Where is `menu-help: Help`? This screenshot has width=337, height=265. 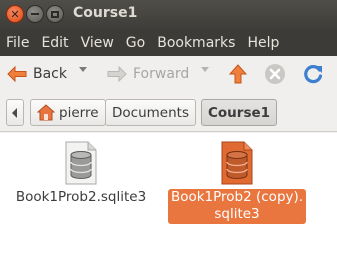 menu-help: Help is located at coordinates (263, 43).